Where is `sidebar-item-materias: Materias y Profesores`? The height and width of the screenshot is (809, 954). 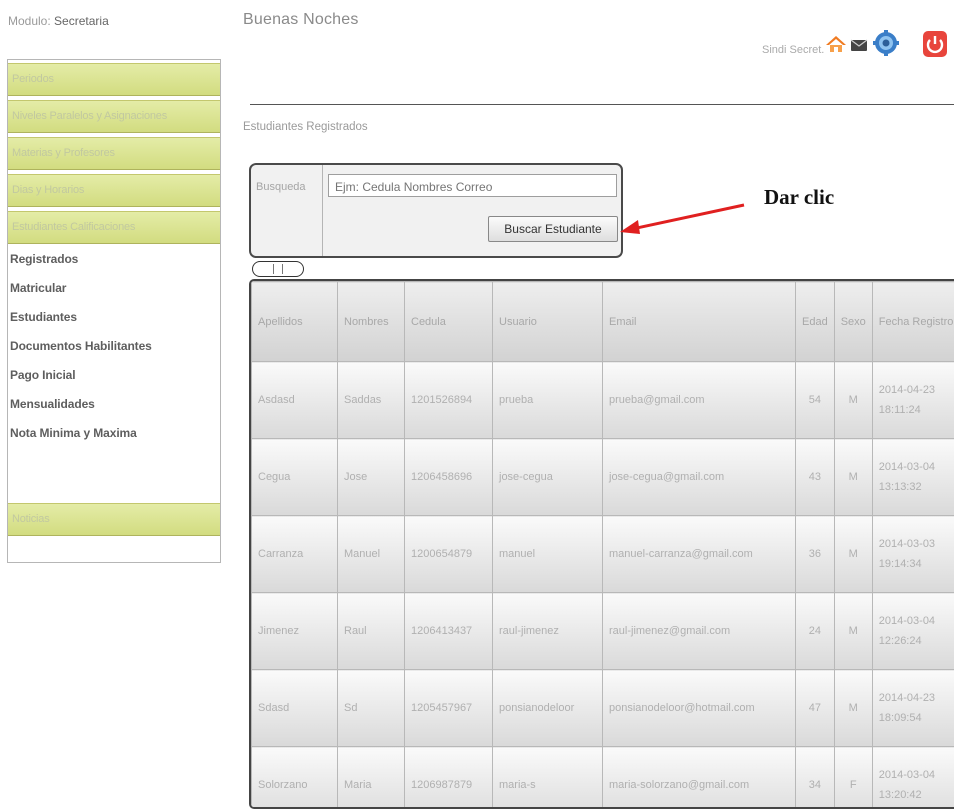
sidebar-item-materias: Materias y Profesores is located at coordinates (114, 153).